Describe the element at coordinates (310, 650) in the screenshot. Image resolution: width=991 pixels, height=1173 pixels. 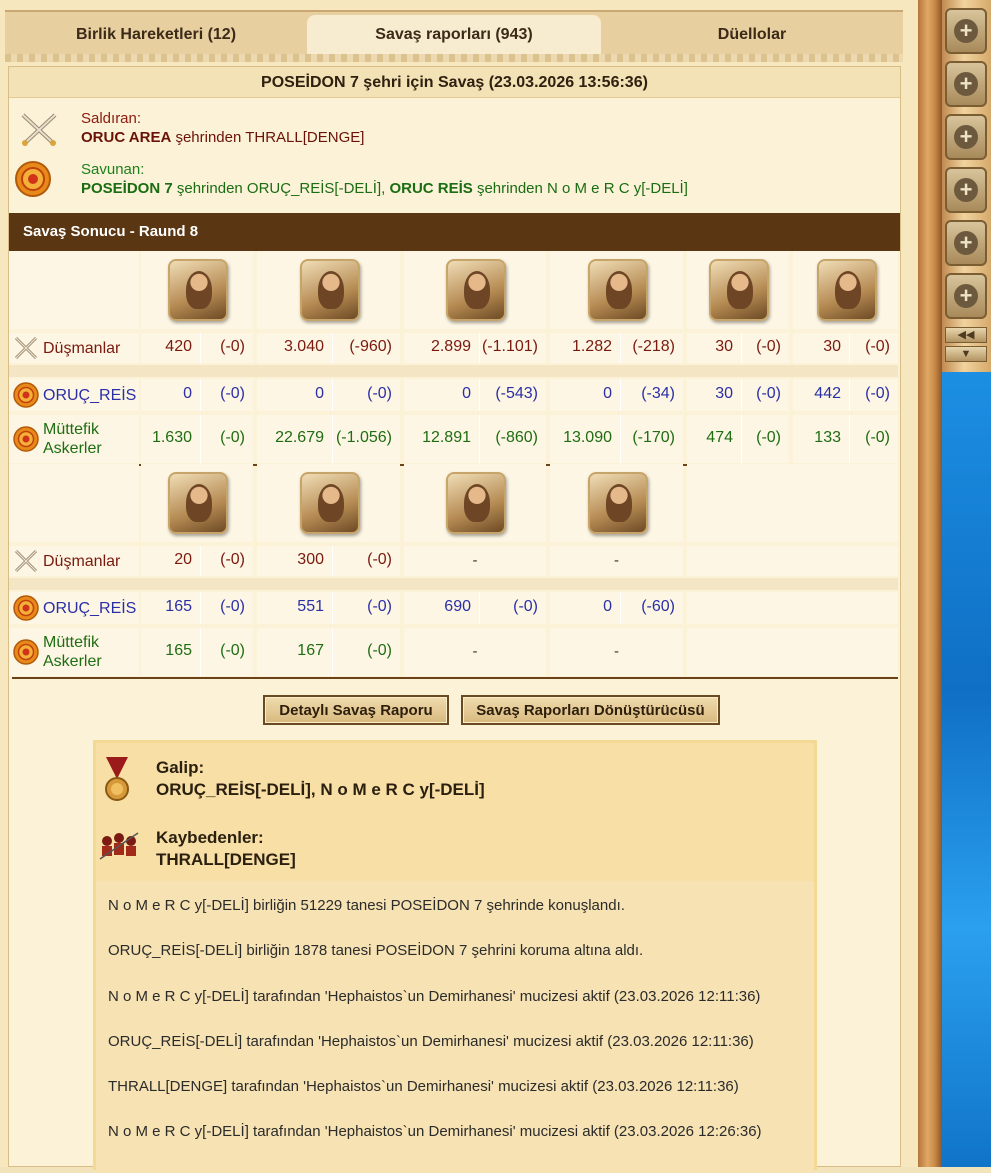
I see `allies-value-count: 167` at that location.